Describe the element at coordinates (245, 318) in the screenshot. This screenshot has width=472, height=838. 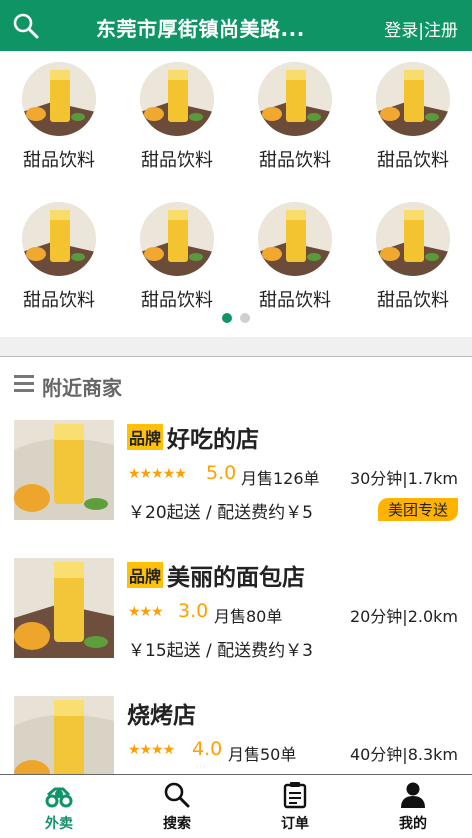
I see `carousel-dot` at that location.